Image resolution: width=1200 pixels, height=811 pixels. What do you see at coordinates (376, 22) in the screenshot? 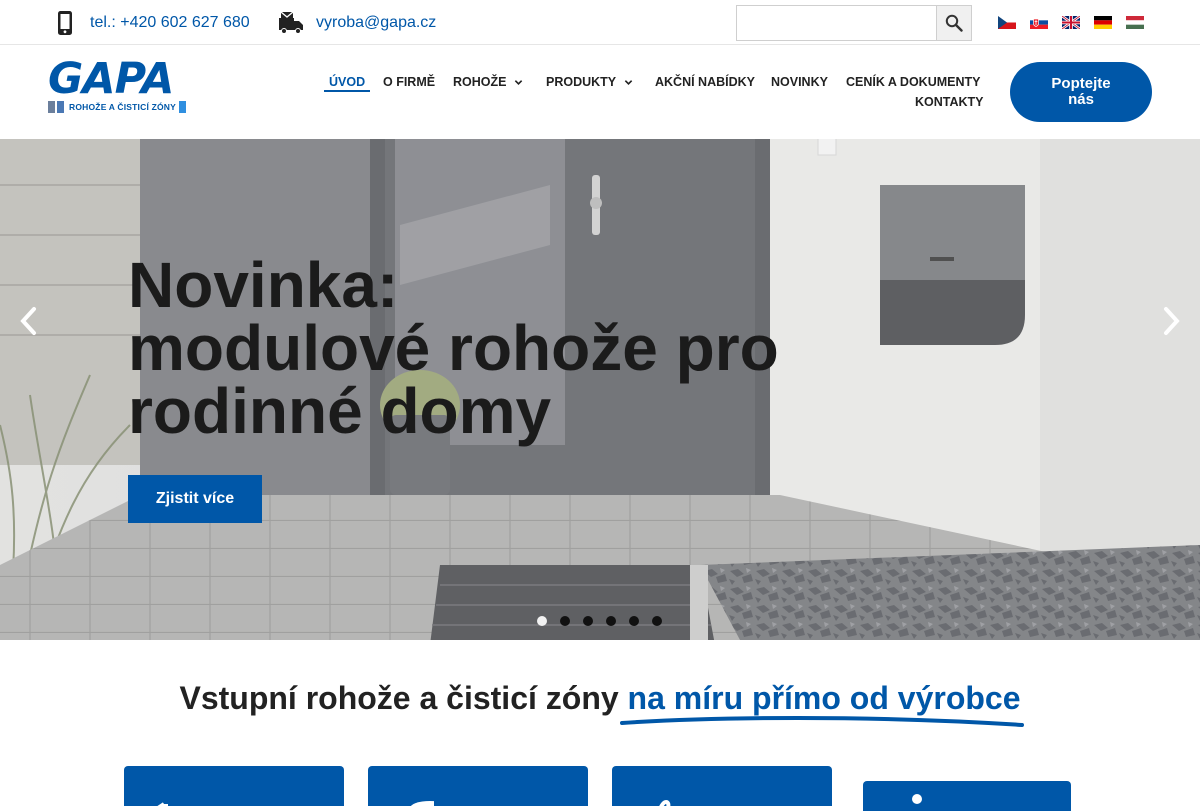
I see `email-text: vyroba@gapa.cz` at bounding box center [376, 22].